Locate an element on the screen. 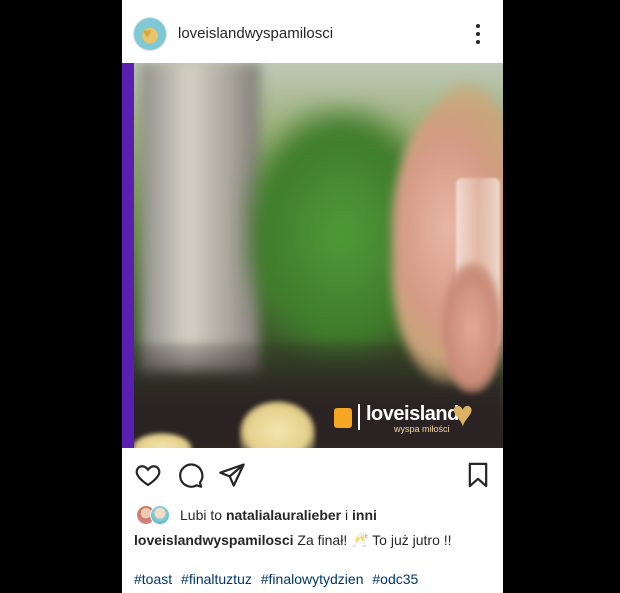 This screenshot has width=620, height=593. like-heart-icon is located at coordinates (148, 475).